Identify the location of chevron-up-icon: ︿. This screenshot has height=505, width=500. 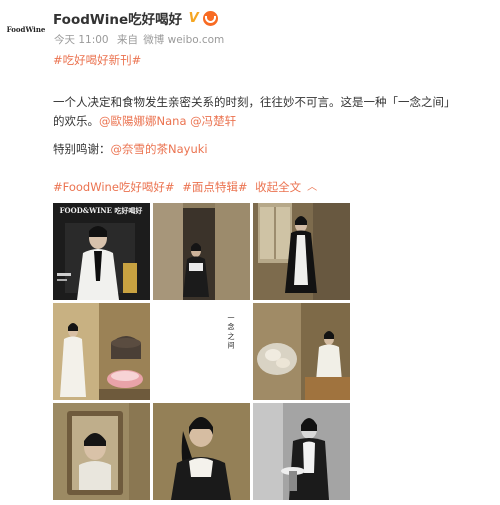
(312, 187).